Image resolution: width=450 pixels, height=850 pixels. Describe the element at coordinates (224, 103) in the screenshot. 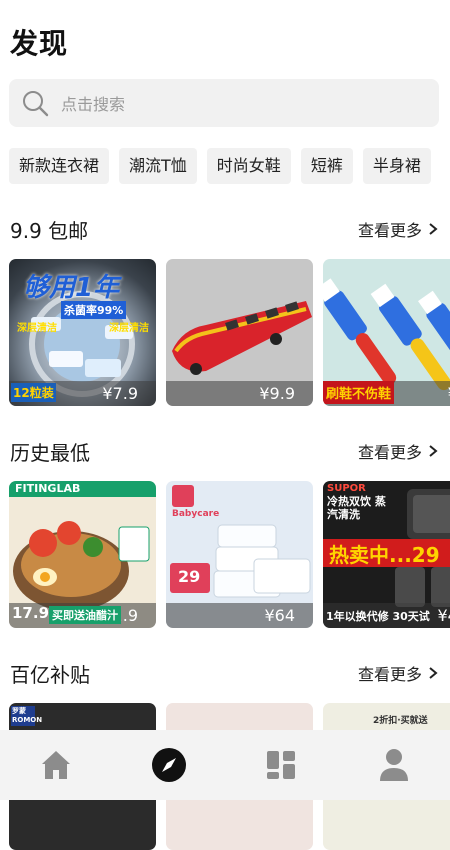

I see `search-bar: 点击搜索` at that location.